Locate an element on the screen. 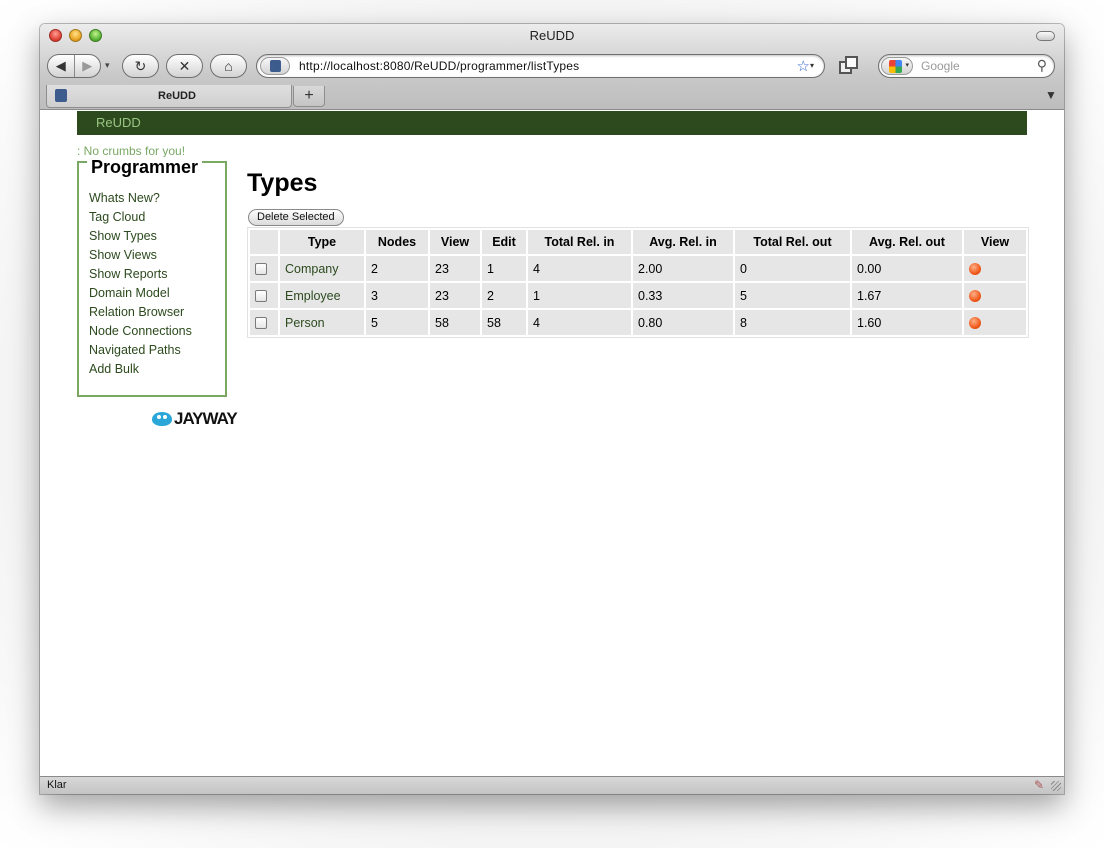 The width and height of the screenshot is (1104, 848). status-bar: Klar ✎ is located at coordinates (552, 785).